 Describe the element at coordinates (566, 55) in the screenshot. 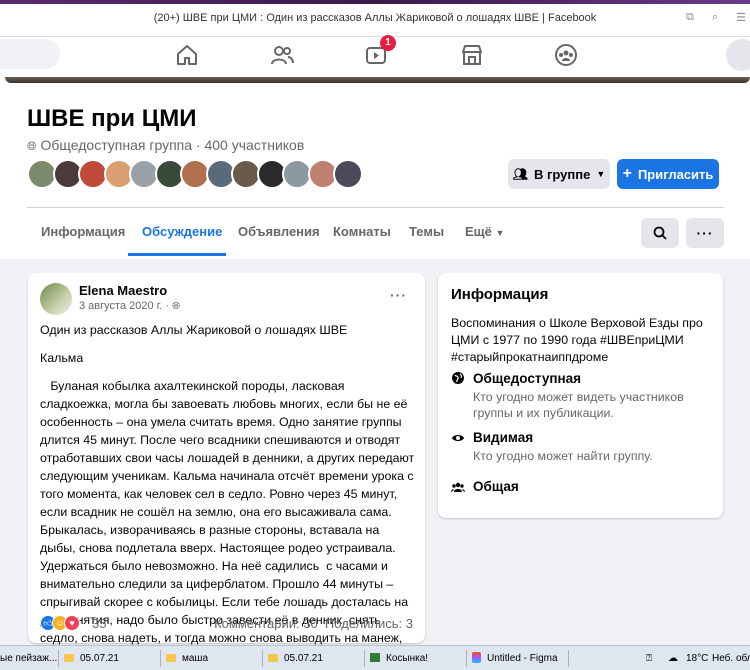

I see `groups-icon` at that location.